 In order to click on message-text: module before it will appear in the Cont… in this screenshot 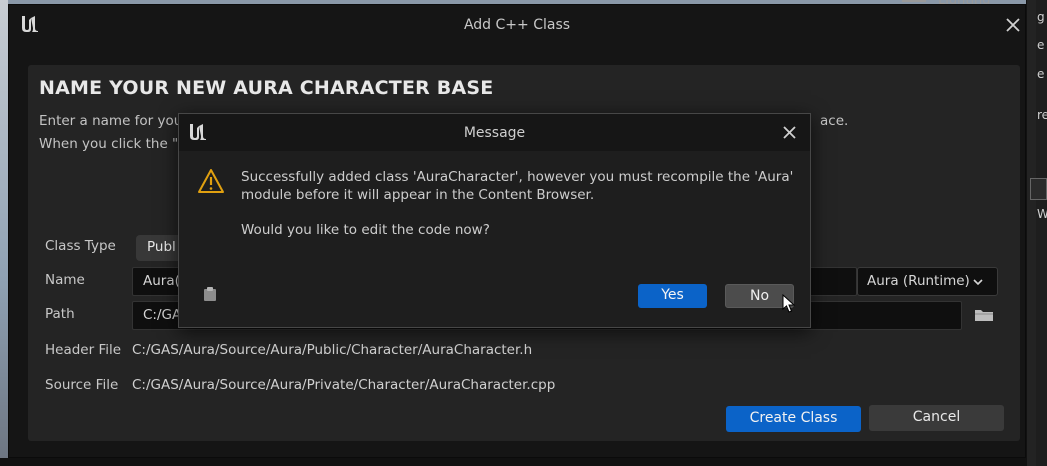, I will do `click(418, 195)`.